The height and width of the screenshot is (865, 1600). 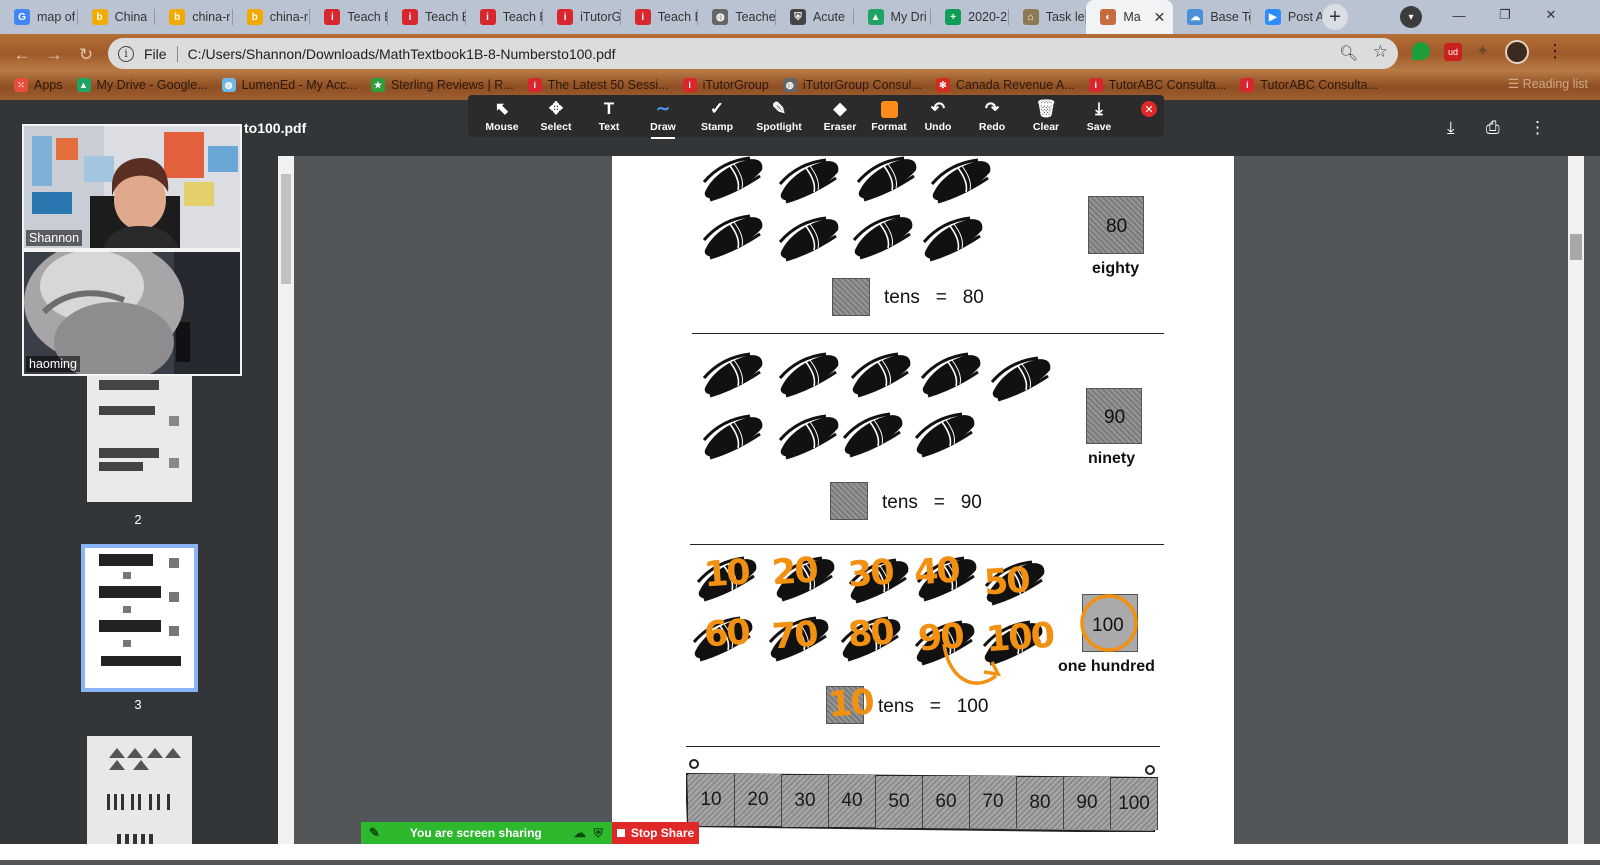 What do you see at coordinates (970, 17) in the screenshot?
I see `browser-tab: +2020-2` at bounding box center [970, 17].